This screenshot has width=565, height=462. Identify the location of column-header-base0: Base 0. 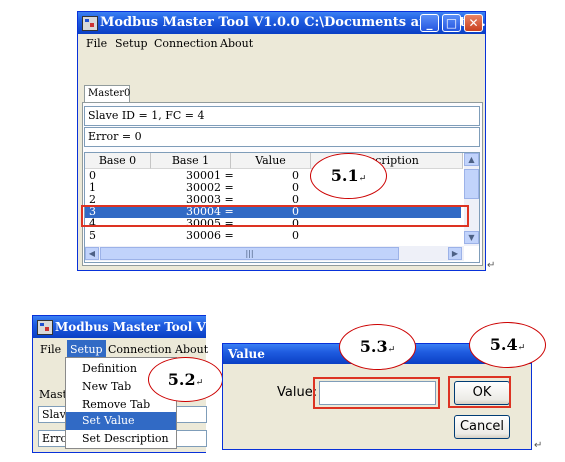
(118, 161).